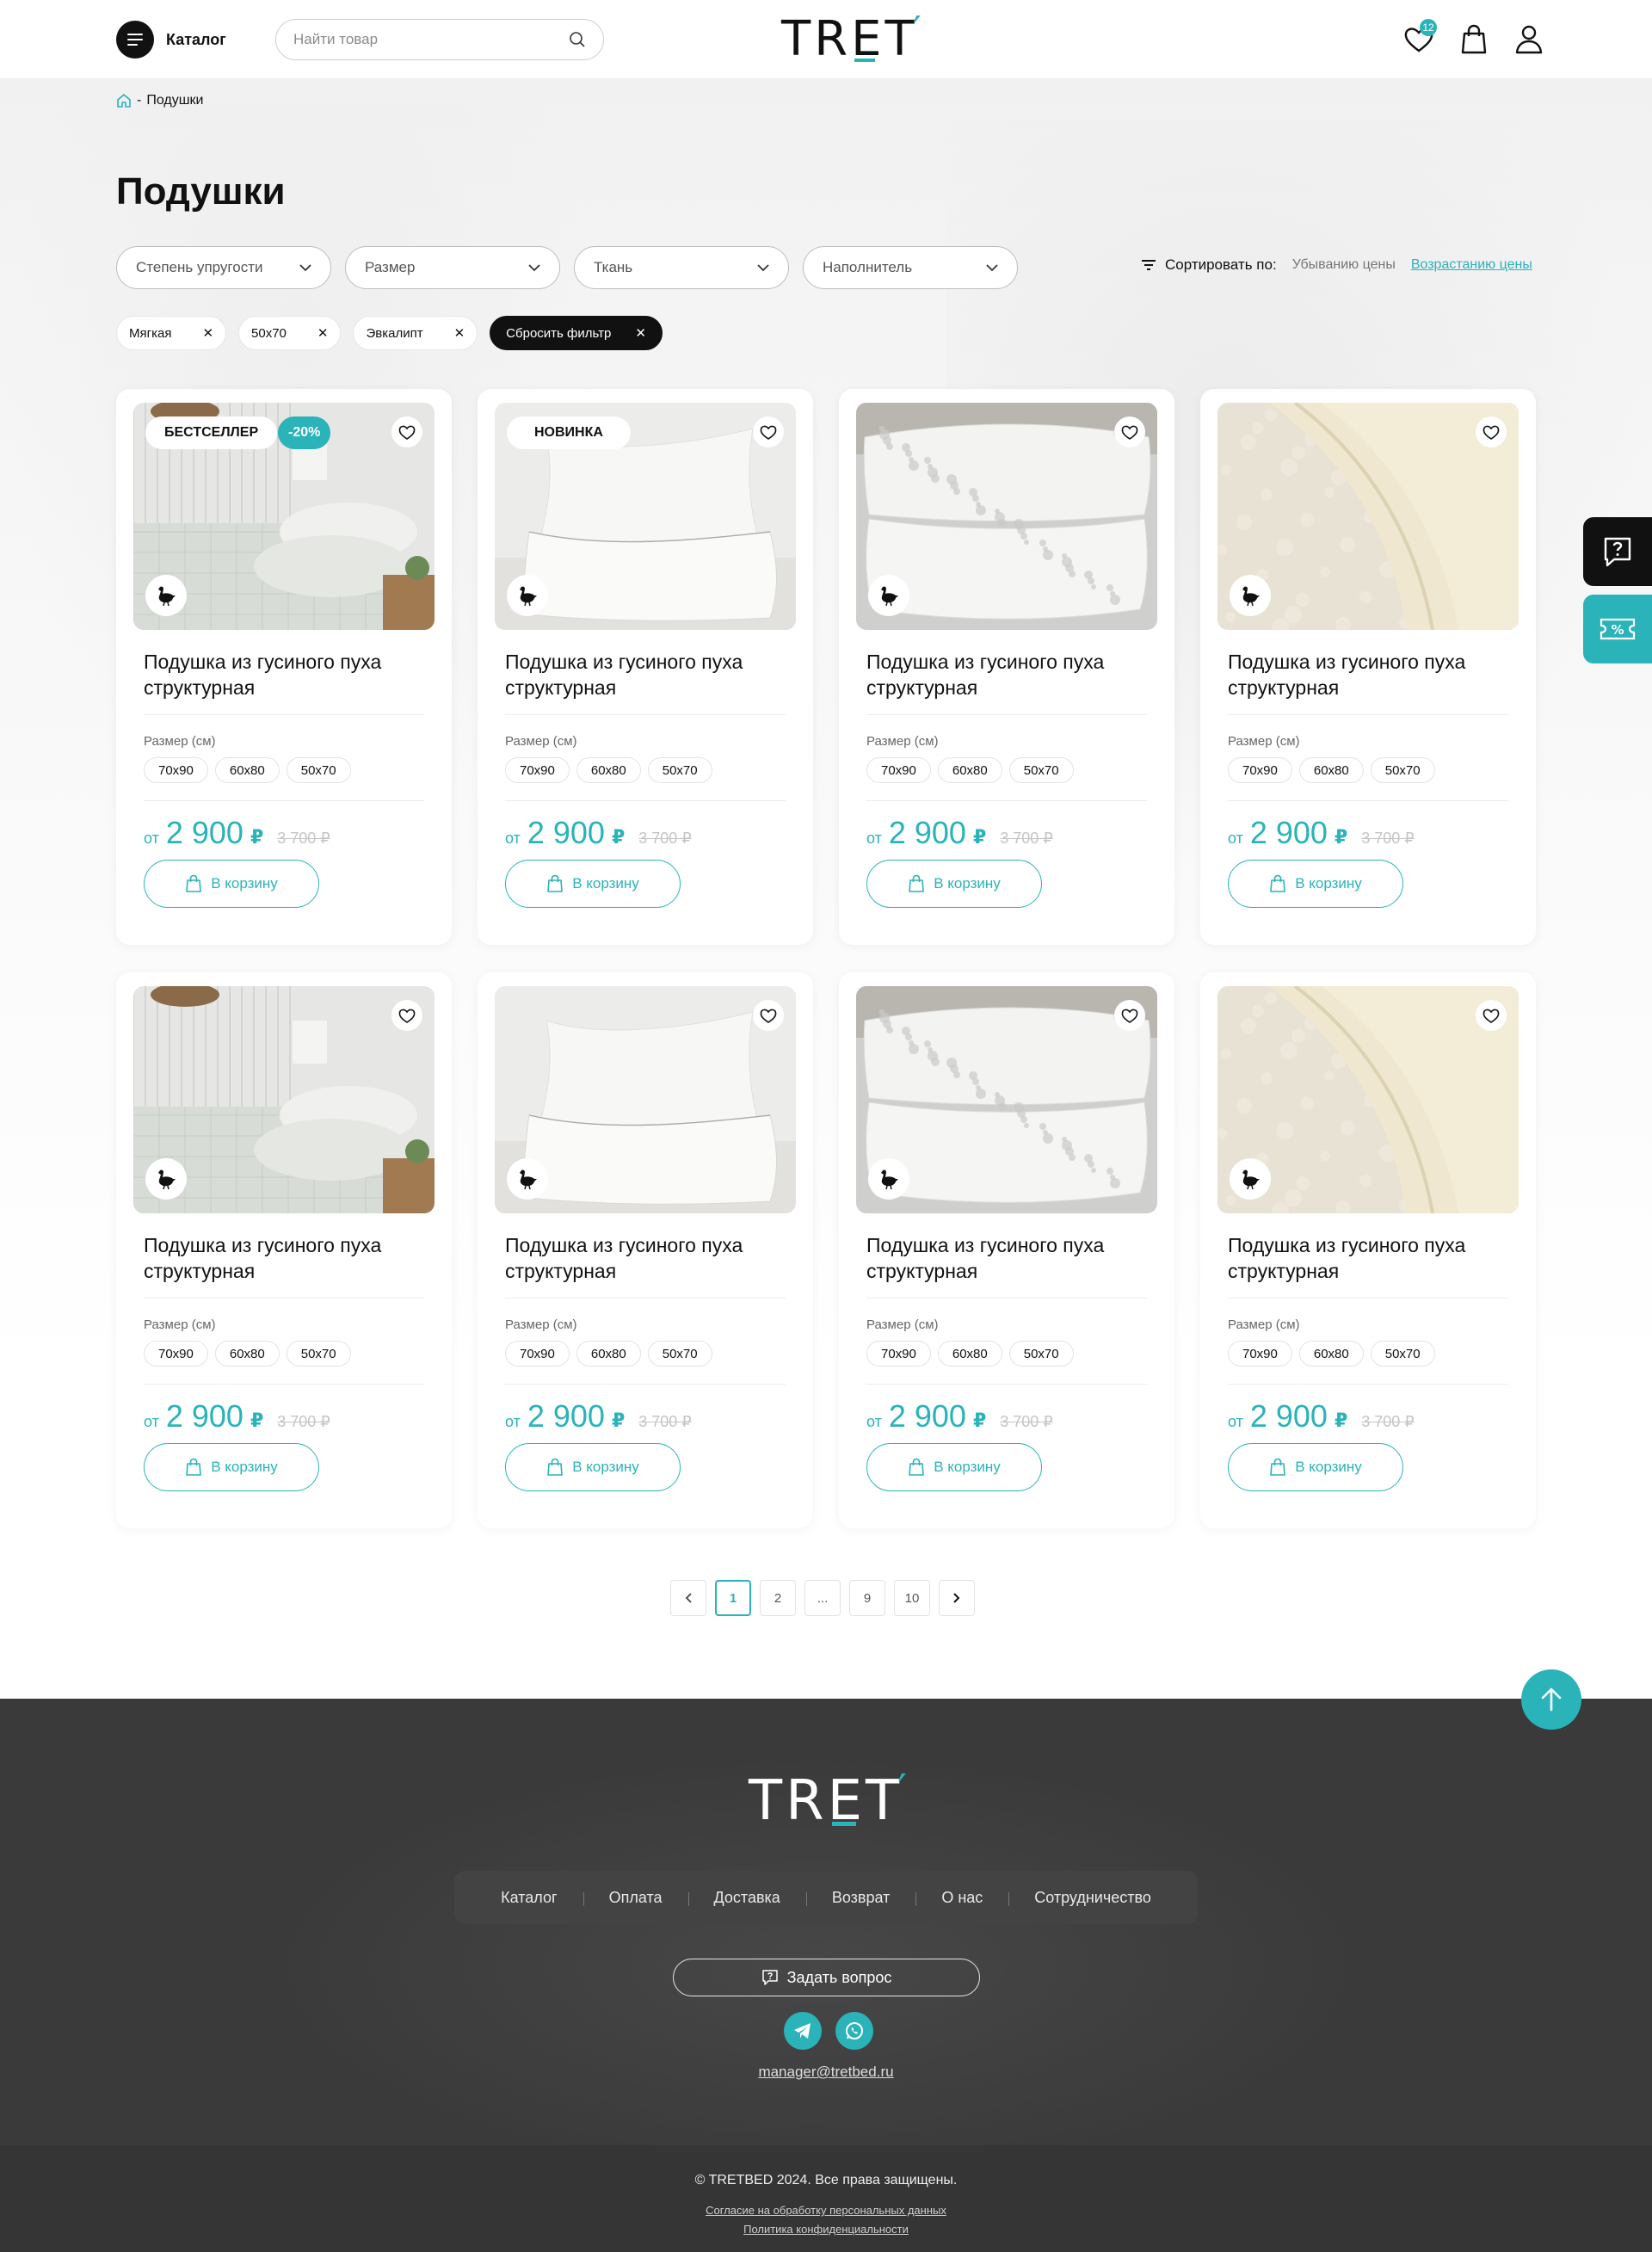 The width and height of the screenshot is (1652, 2252). What do you see at coordinates (1344, 265) in the screenshot?
I see `sort-option-desc: Убыванию цены` at bounding box center [1344, 265].